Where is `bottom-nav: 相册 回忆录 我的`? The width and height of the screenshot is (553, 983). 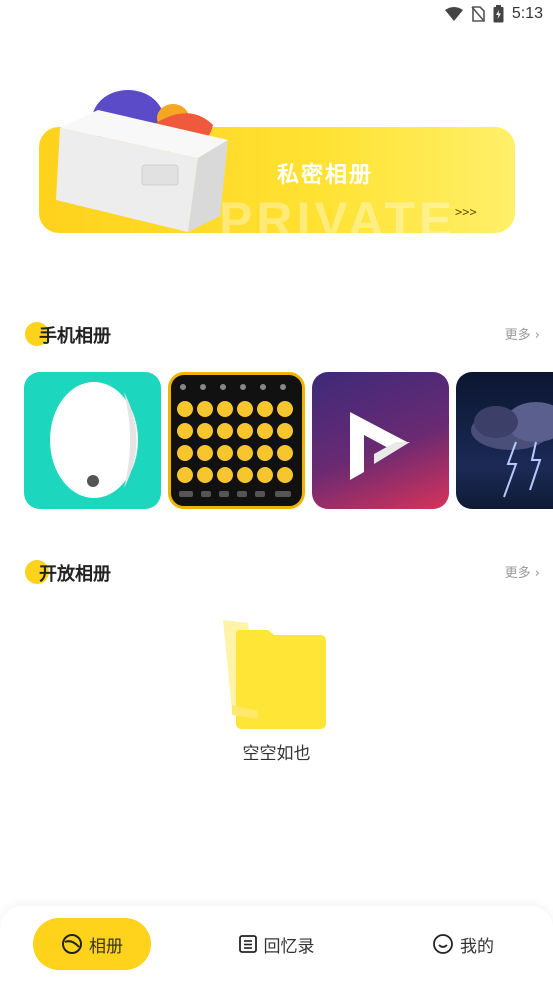
bottom-nav: 相册 回忆录 我的 is located at coordinates (276, 944).